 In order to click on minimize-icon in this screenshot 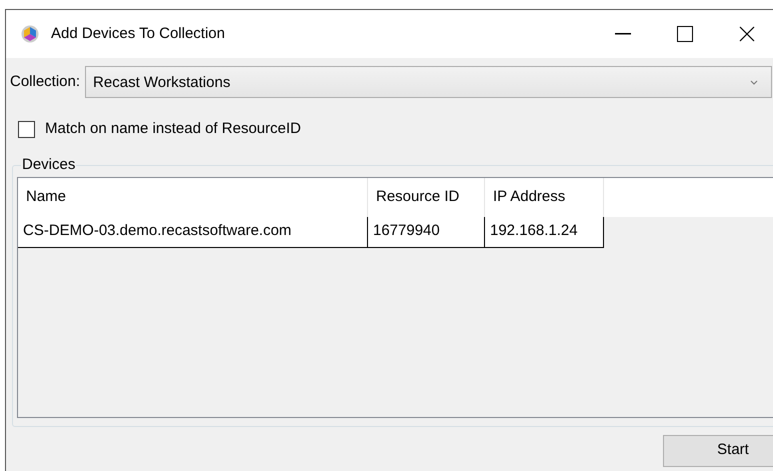, I will do `click(623, 34)`.